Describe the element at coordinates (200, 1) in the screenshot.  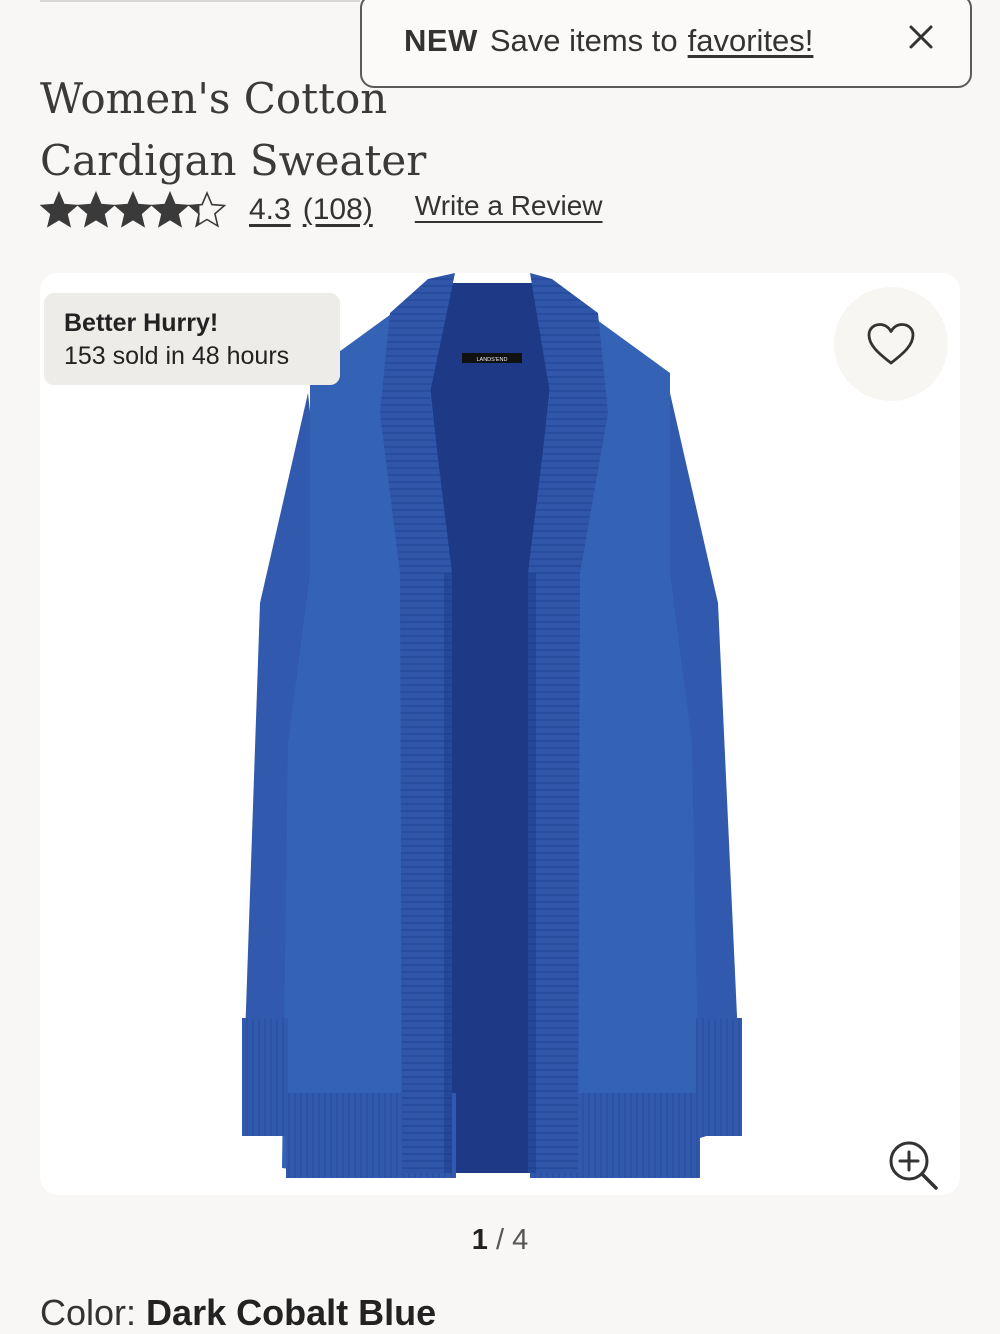
I see `header-divider` at that location.